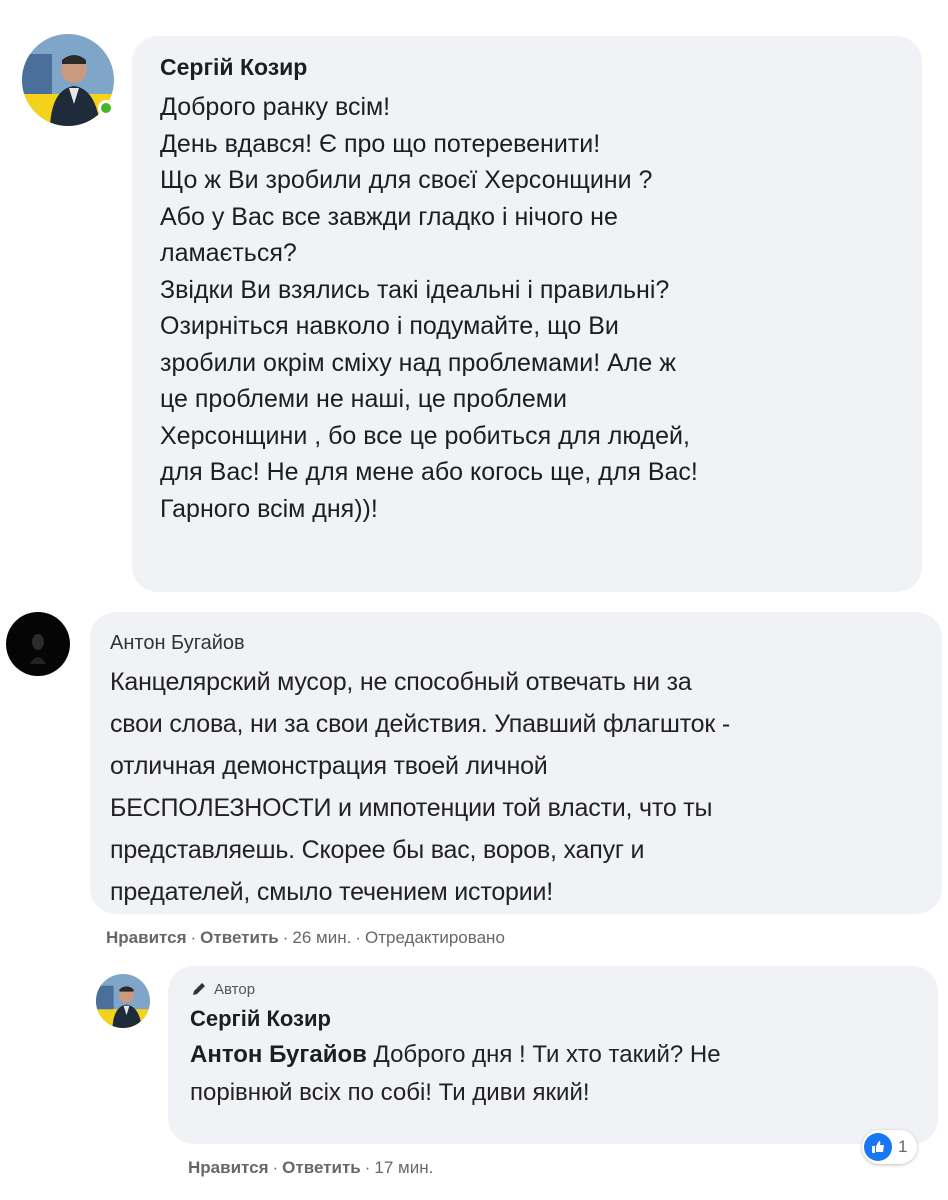 This screenshot has height=1200, width=948. I want to click on pen-icon, so click(199, 989).